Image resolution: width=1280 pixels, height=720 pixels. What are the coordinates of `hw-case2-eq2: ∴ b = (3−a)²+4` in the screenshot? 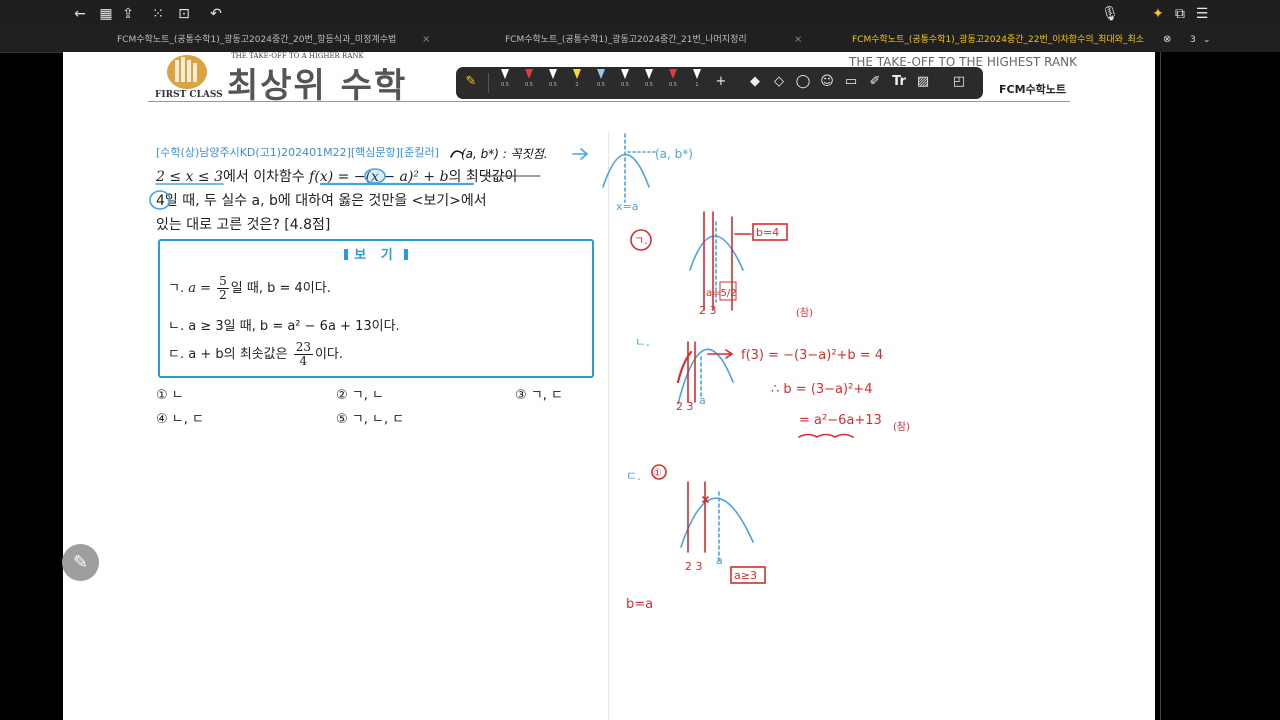 It's located at (821, 389).